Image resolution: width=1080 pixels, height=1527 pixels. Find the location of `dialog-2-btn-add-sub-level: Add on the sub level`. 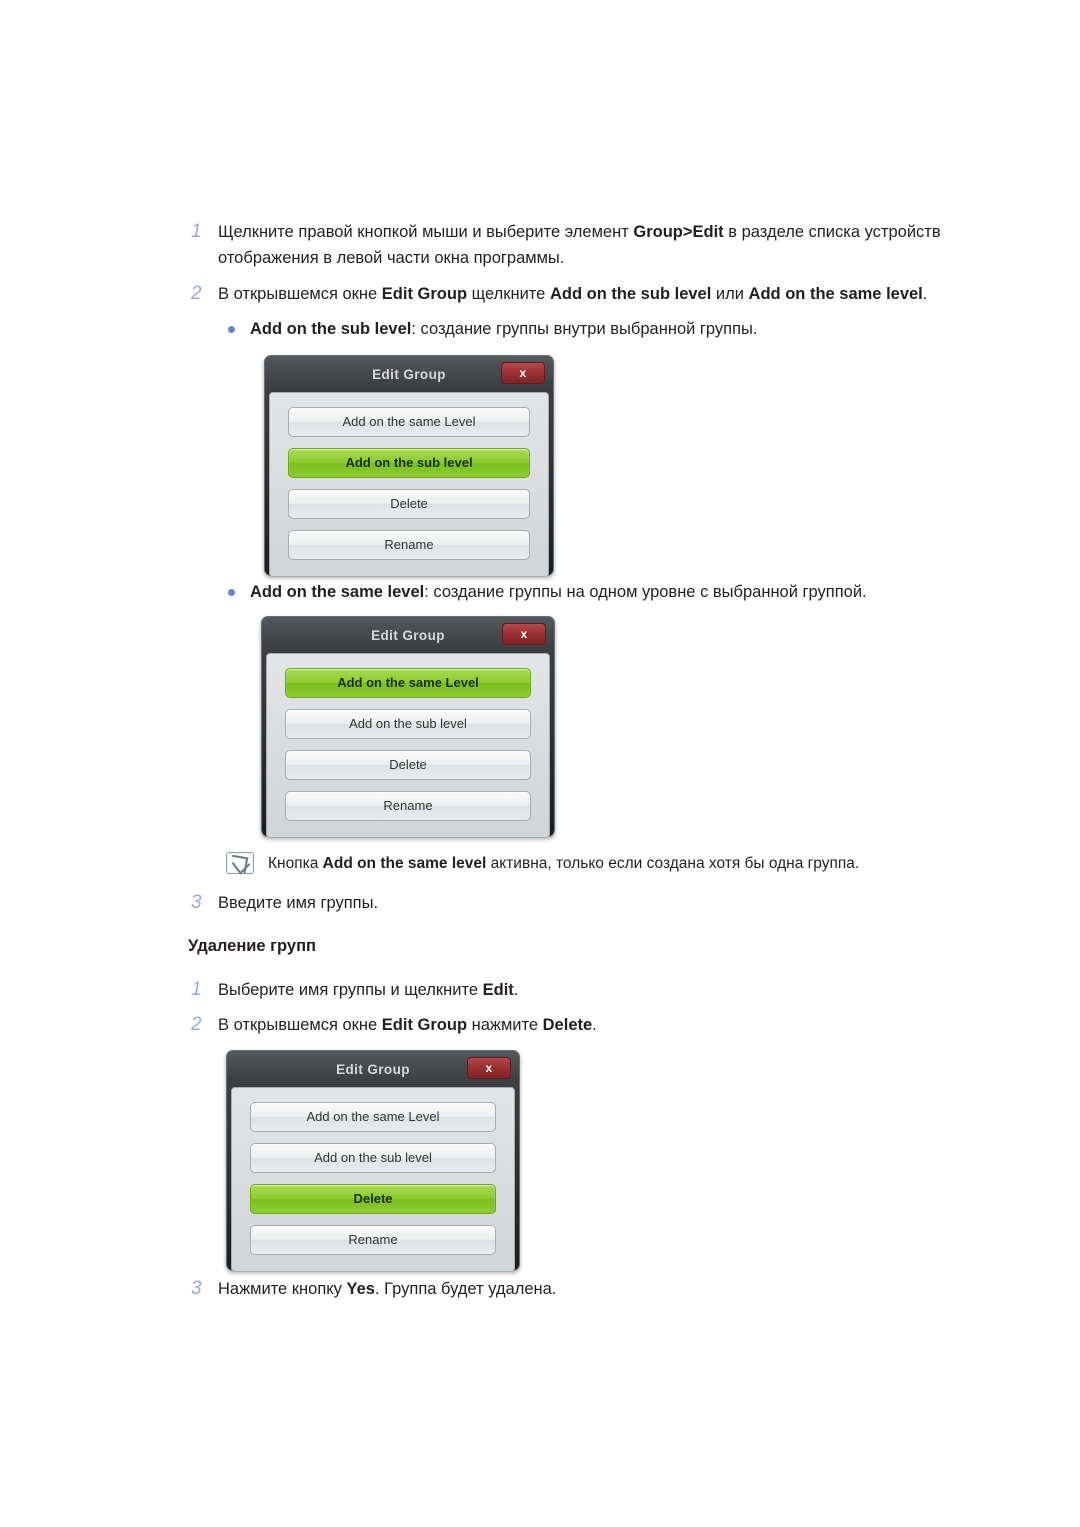

dialog-2-btn-add-sub-level: Add on the sub level is located at coordinates (408, 724).